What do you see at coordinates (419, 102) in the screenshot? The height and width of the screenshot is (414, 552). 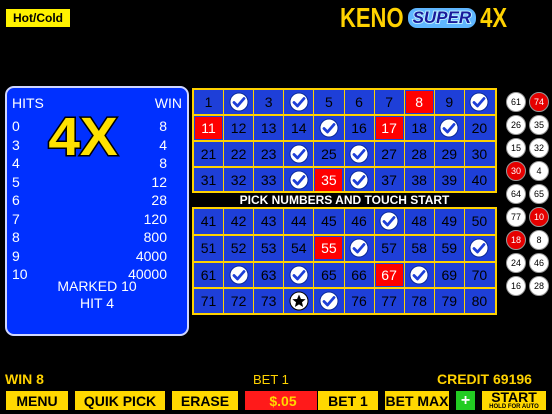 I see `keno-number-8: 8` at bounding box center [419, 102].